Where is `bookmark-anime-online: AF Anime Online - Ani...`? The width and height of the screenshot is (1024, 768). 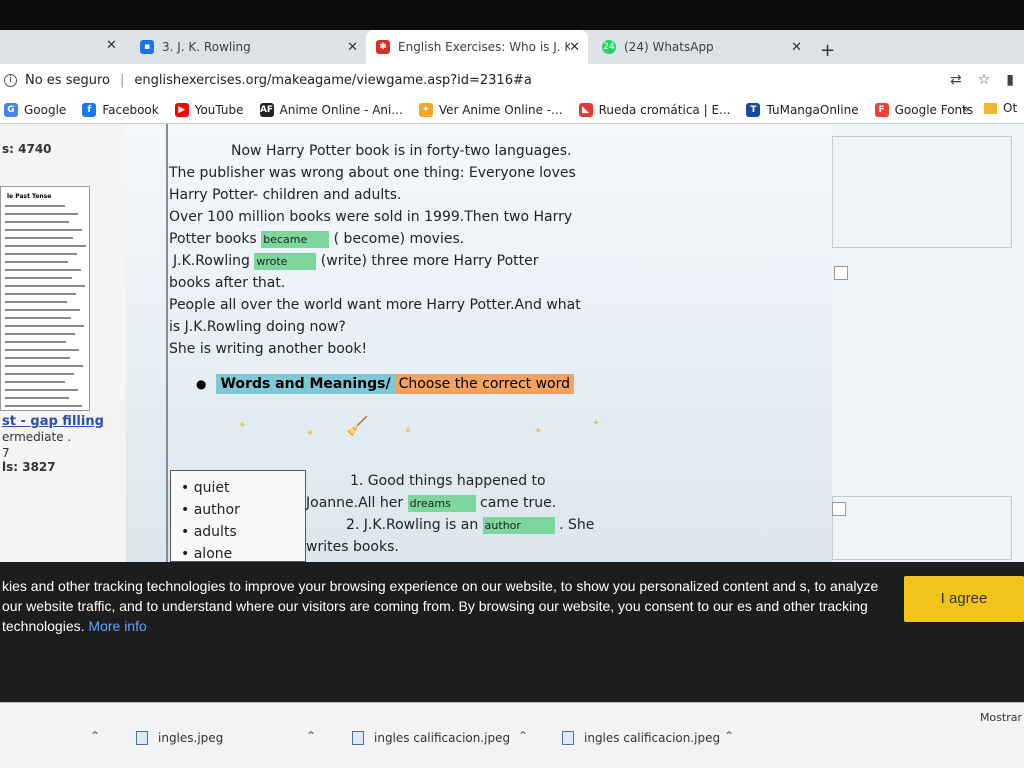
bookmark-anime-online: AF Anime Online - Ani... is located at coordinates (331, 109).